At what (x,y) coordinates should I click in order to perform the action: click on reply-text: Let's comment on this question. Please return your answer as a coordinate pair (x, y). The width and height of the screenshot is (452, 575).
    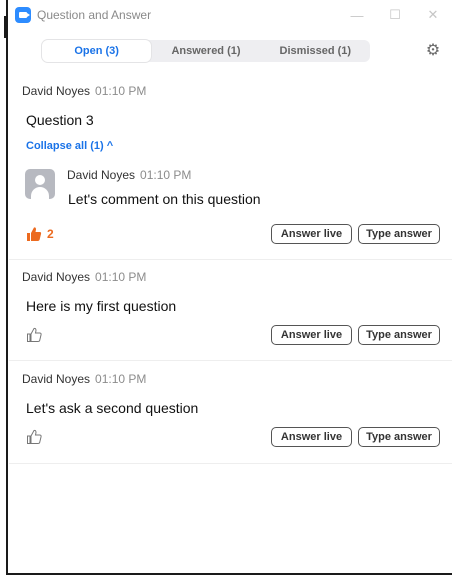
    Looking at the image, I should click on (164, 199).